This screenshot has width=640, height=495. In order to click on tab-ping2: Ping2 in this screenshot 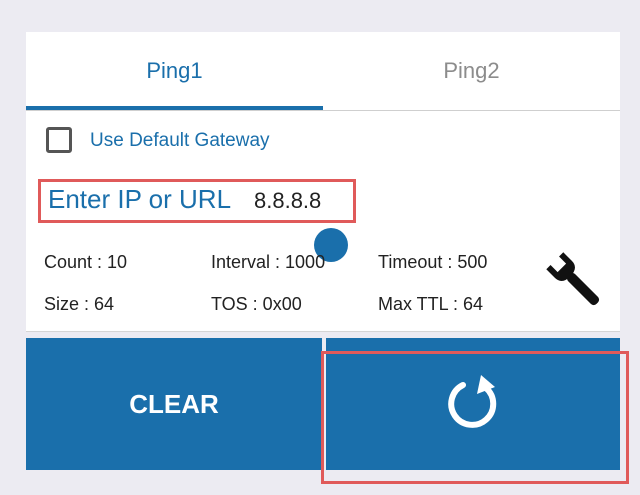, I will do `click(471, 71)`.